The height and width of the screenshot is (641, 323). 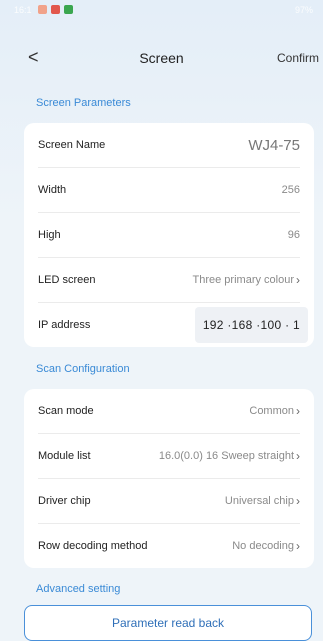 I want to click on driver-chip-value-wrap: Universal chip ›, so click(x=262, y=501).